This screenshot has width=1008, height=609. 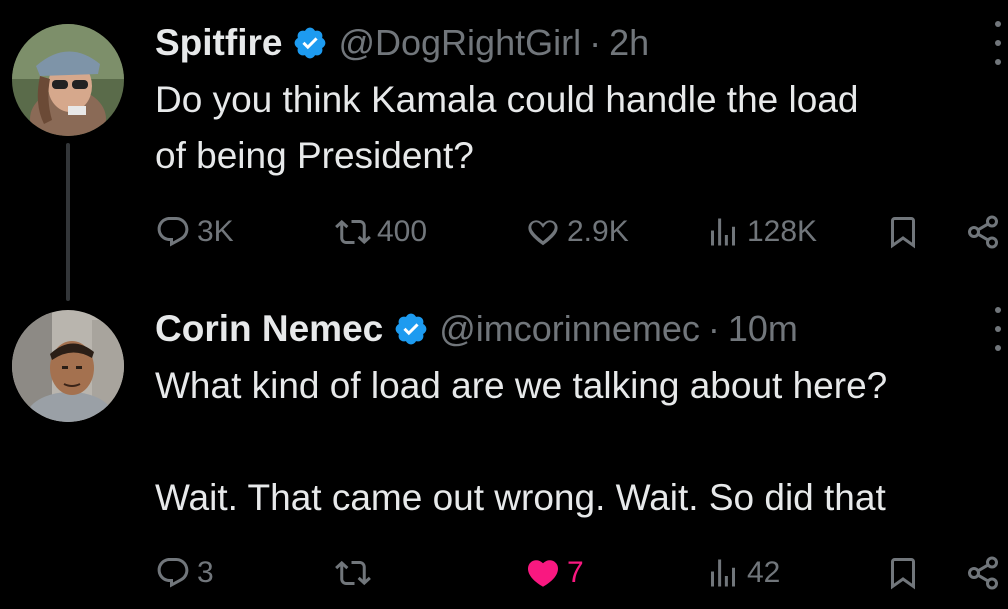 I want to click on action-bar: 3K 400 2.9K 128K, so click(x=581, y=232).